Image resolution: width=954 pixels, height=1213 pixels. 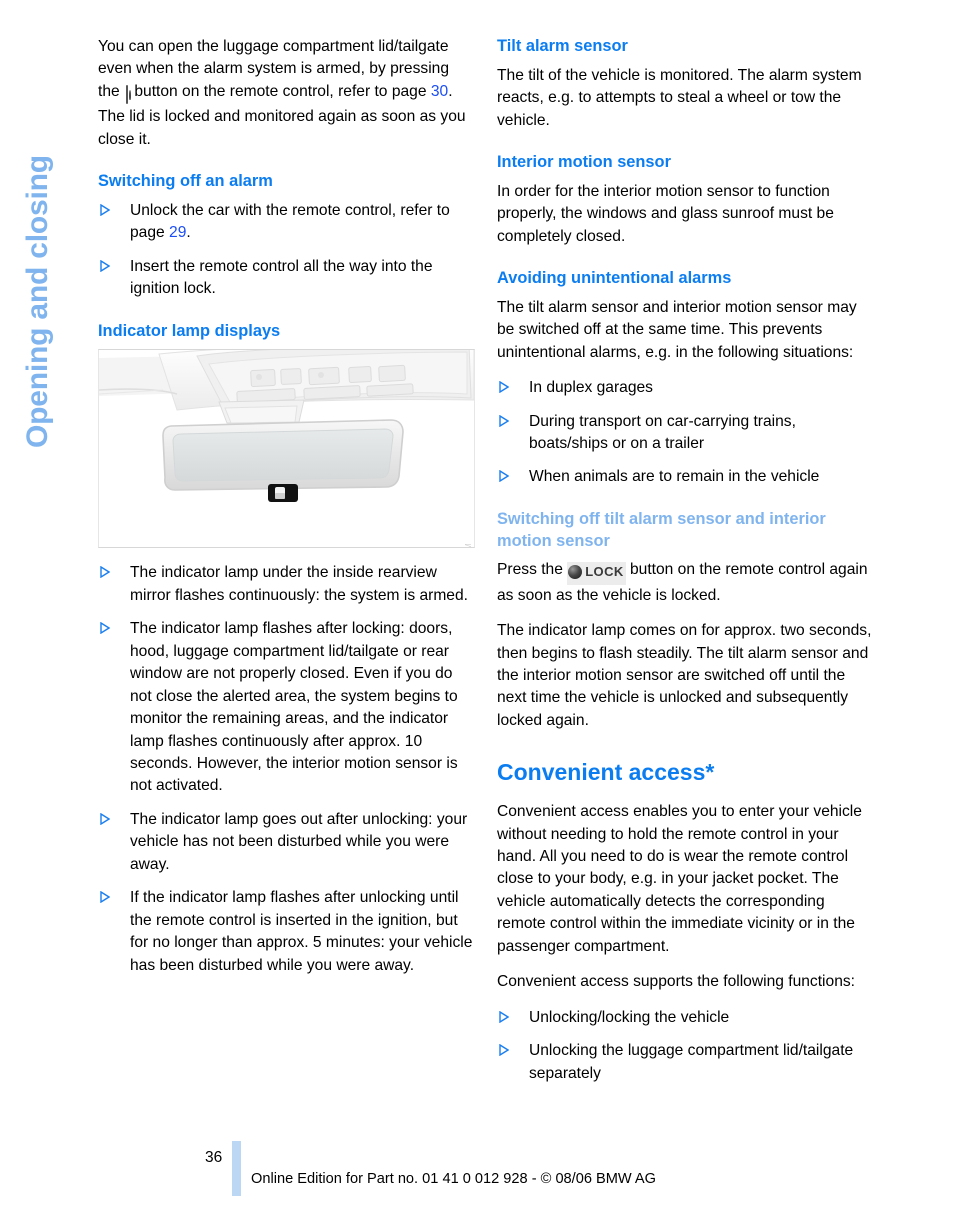 What do you see at coordinates (177, 232) in the screenshot?
I see `page-ref-29: 29` at bounding box center [177, 232].